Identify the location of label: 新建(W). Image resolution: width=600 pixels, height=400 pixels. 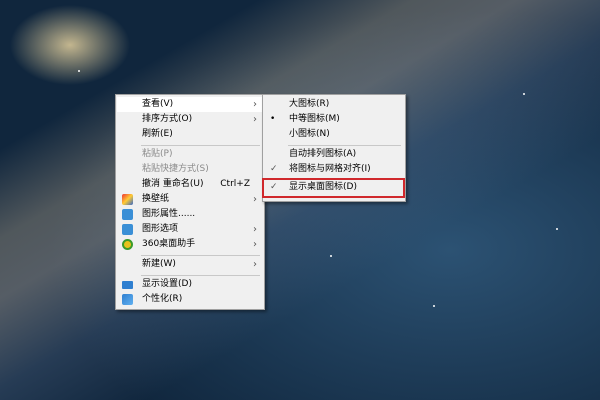
(159, 264).